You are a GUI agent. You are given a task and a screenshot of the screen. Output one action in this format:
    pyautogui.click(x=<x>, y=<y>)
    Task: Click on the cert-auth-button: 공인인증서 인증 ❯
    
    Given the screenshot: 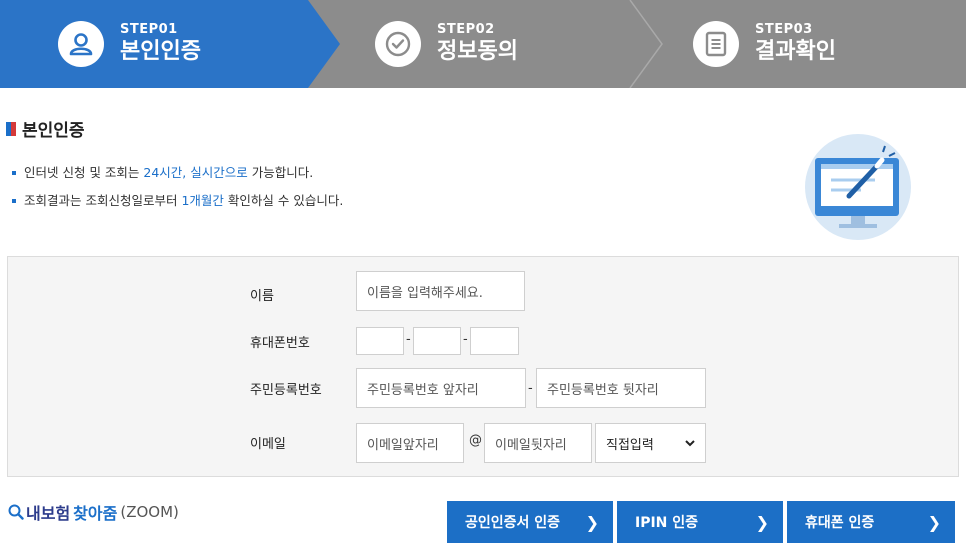 What is the action you would take?
    pyautogui.click(x=530, y=522)
    